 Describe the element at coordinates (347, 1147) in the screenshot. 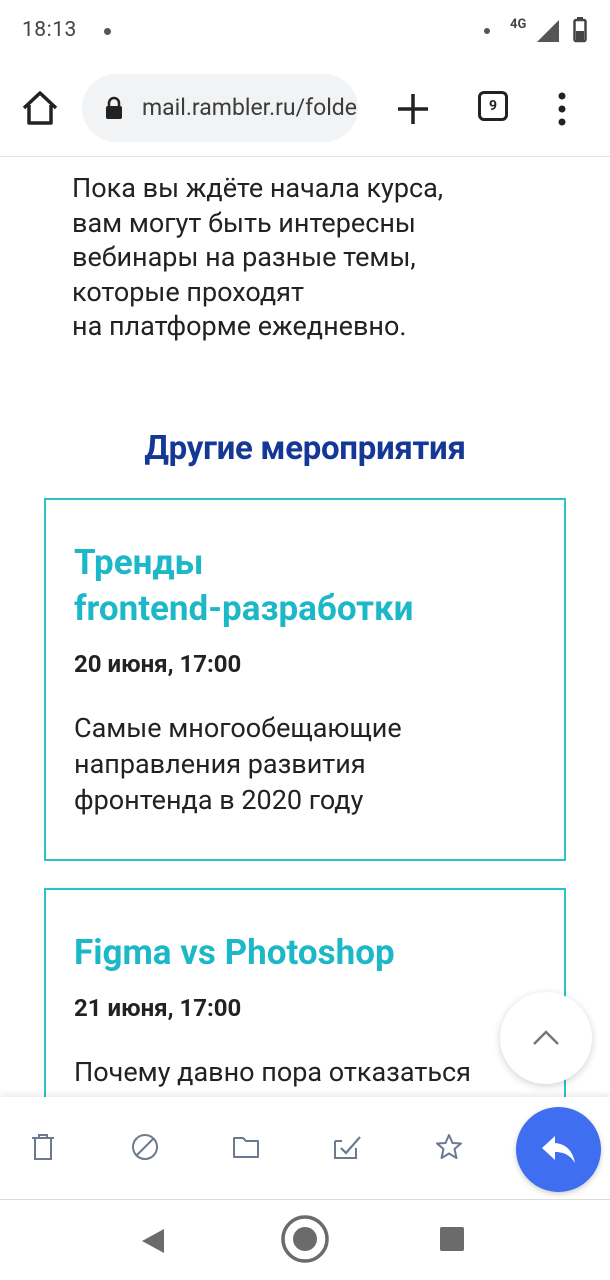

I see `mark-checked-icon` at that location.